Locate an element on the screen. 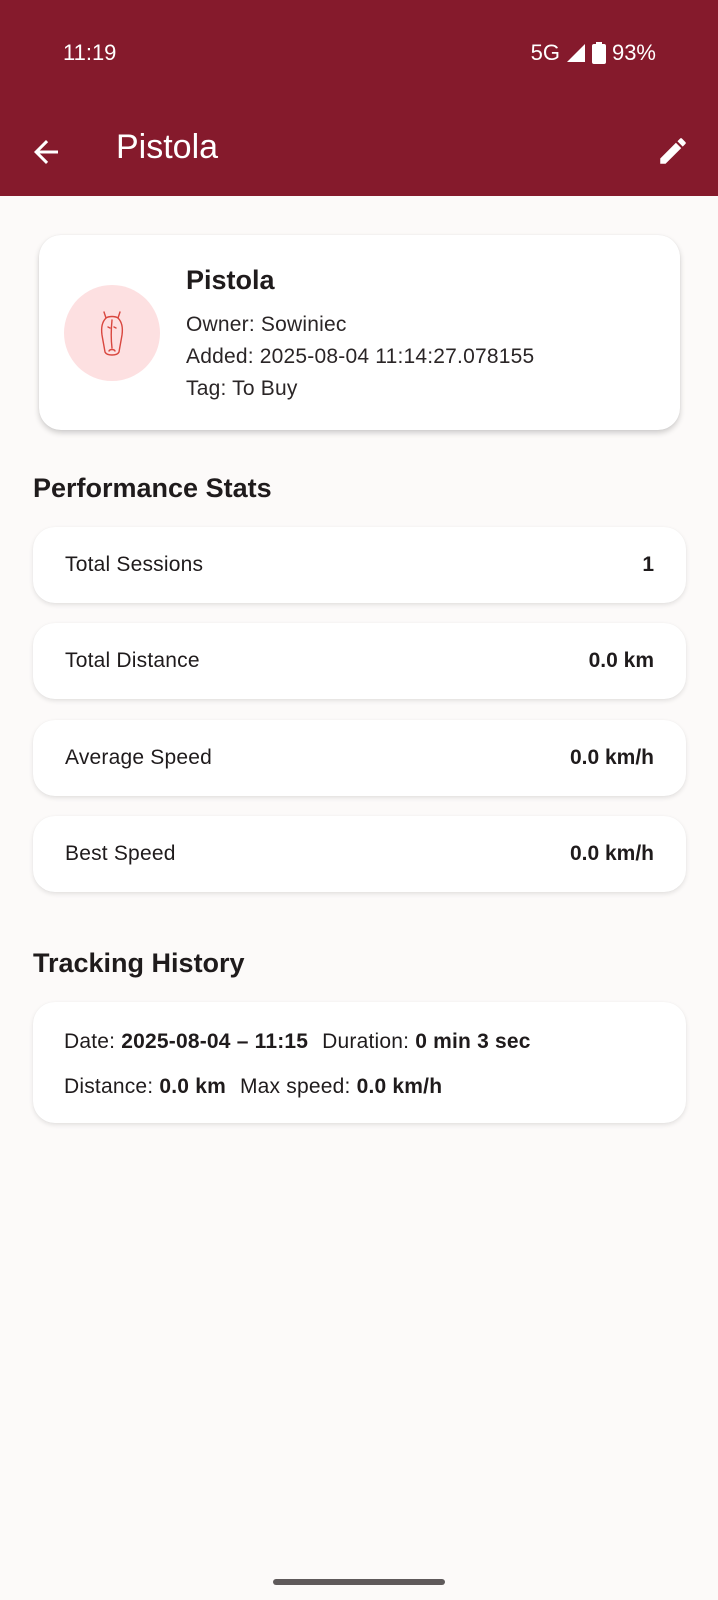 This screenshot has width=718, height=1600. horse-name: Pistola is located at coordinates (230, 280).